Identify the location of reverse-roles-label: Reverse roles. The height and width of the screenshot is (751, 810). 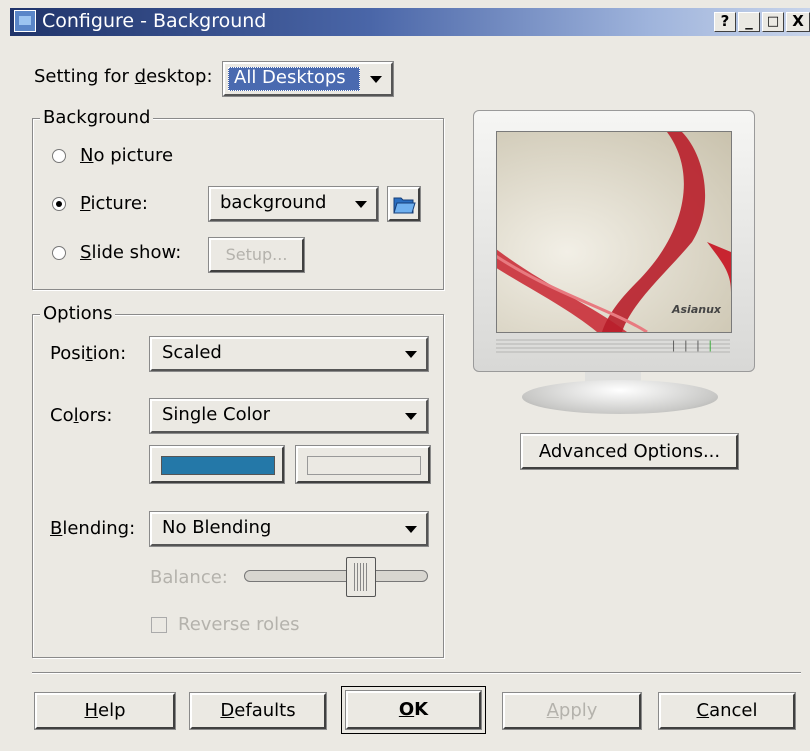
(239, 624).